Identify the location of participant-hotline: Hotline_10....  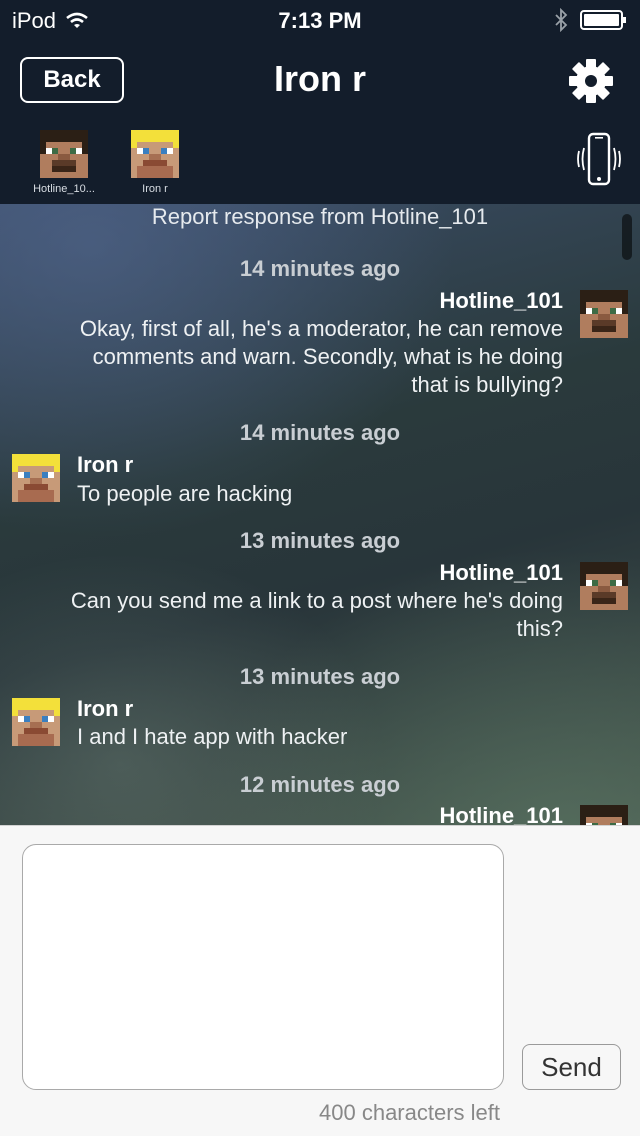
(64, 161).